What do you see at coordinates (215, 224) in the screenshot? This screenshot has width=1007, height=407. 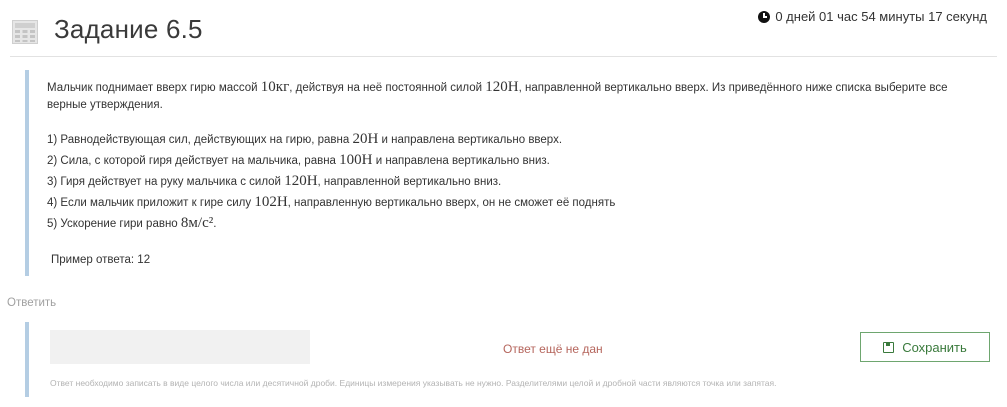 I see `option-text: .` at bounding box center [215, 224].